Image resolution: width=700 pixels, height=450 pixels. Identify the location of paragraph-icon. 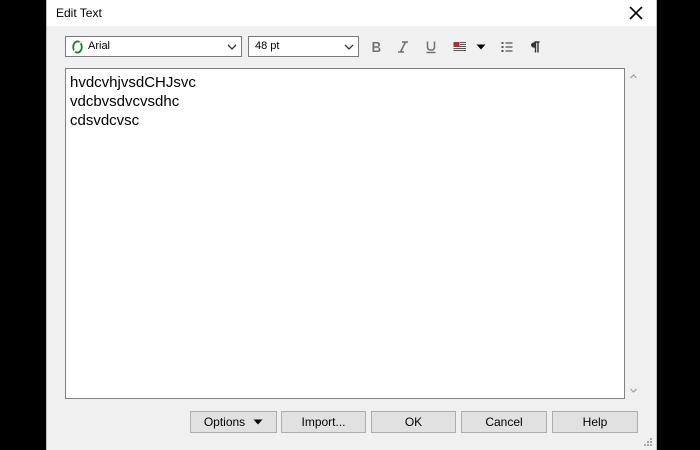
(535, 47).